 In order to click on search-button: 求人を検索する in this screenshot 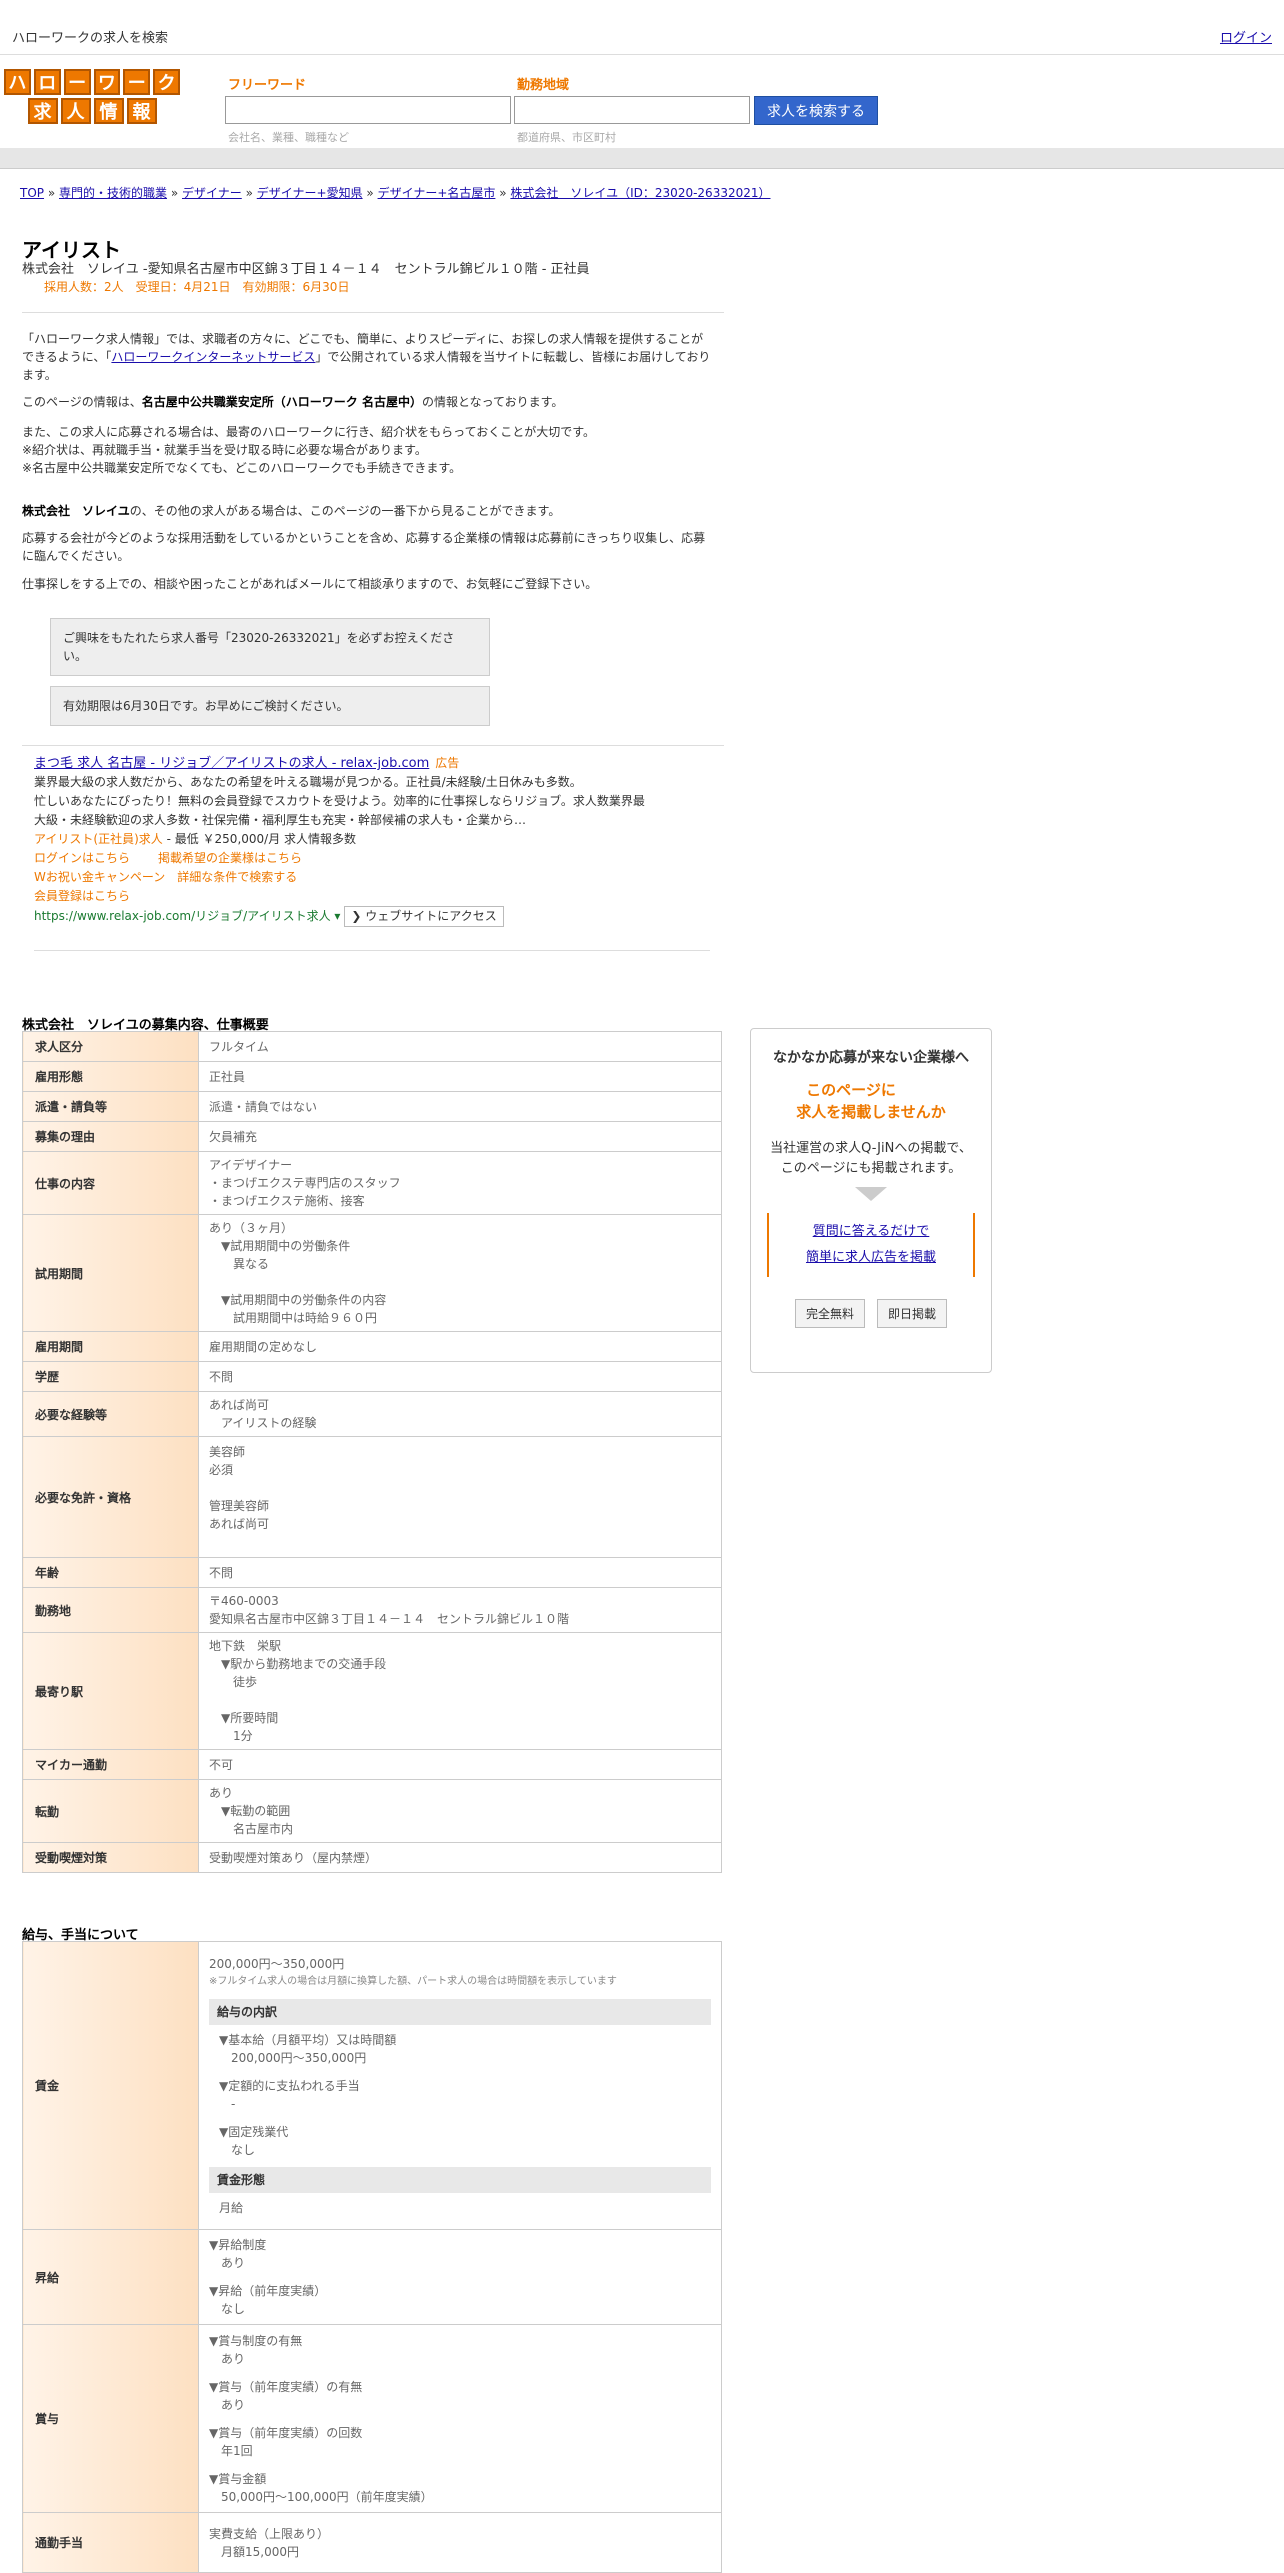, I will do `click(816, 110)`.